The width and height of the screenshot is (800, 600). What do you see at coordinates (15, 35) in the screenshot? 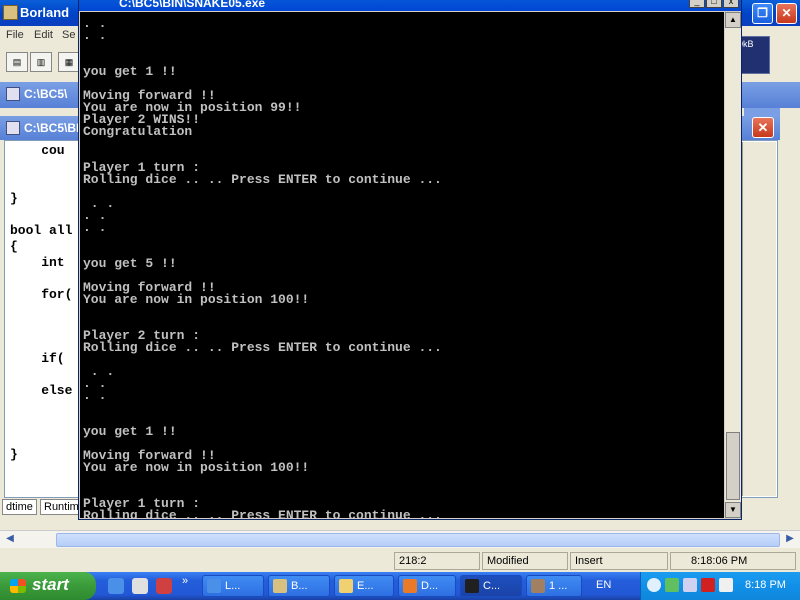
I see `menu-file: File` at bounding box center [15, 35].